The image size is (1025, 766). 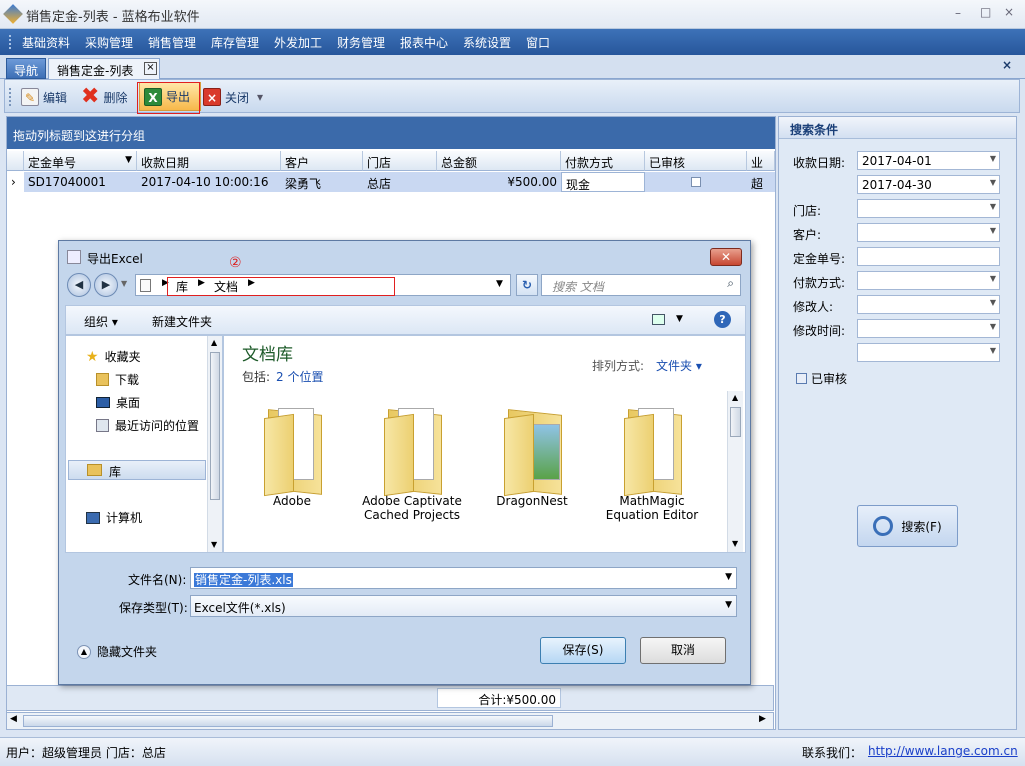 I want to click on menu-window: 窗口, so click(x=538, y=42).